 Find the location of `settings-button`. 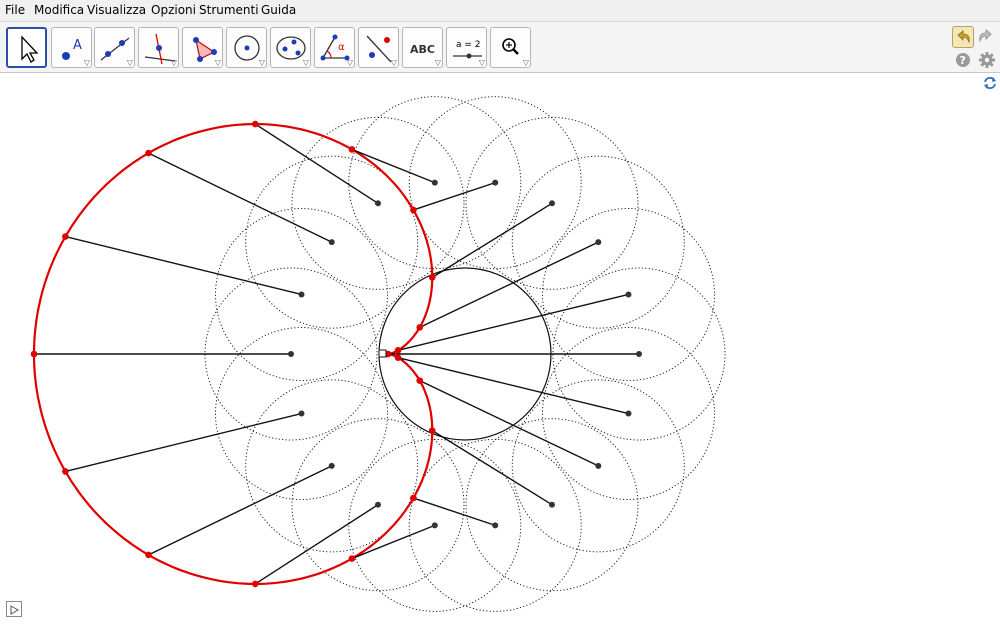

settings-button is located at coordinates (987, 60).